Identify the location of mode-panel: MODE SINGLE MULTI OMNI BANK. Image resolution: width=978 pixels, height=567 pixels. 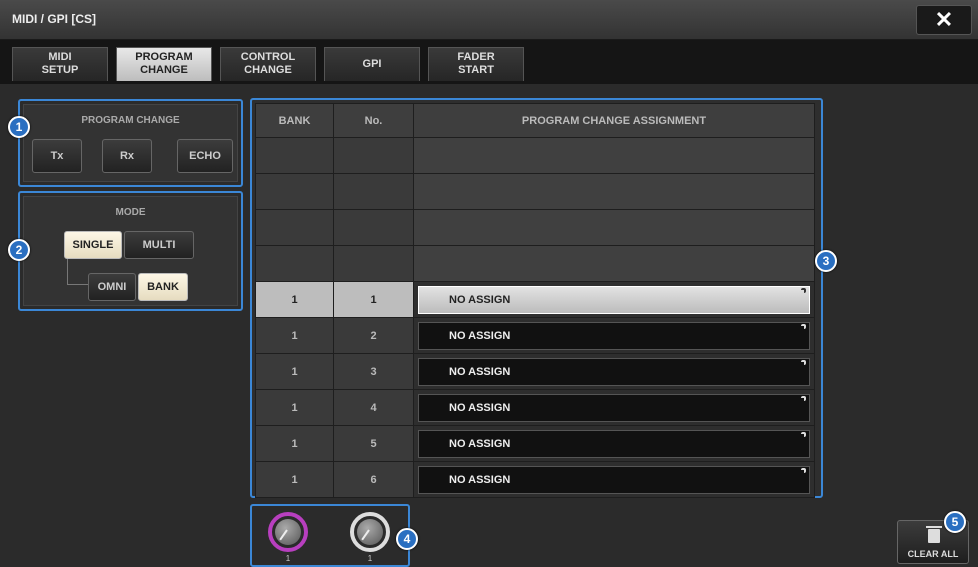
(130, 251).